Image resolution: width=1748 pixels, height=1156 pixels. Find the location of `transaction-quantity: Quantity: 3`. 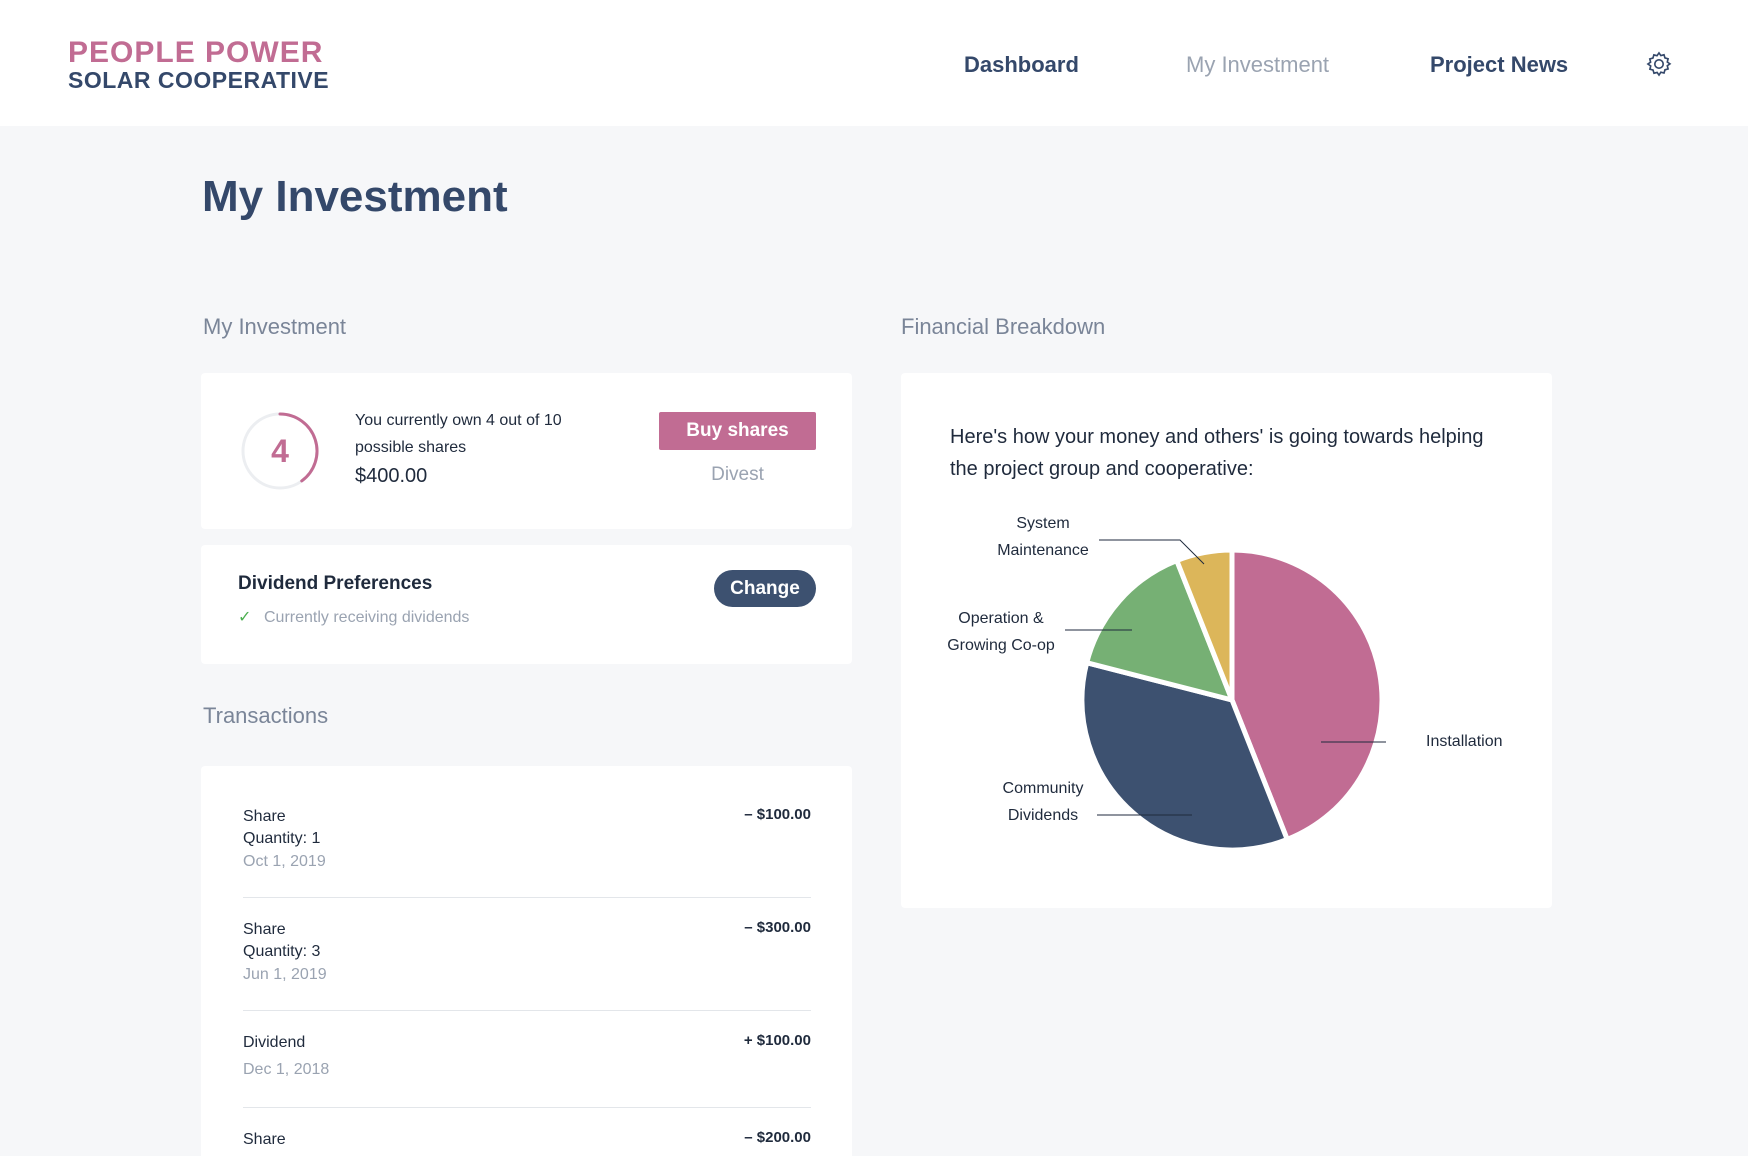

transaction-quantity: Quantity: 3 is located at coordinates (282, 951).